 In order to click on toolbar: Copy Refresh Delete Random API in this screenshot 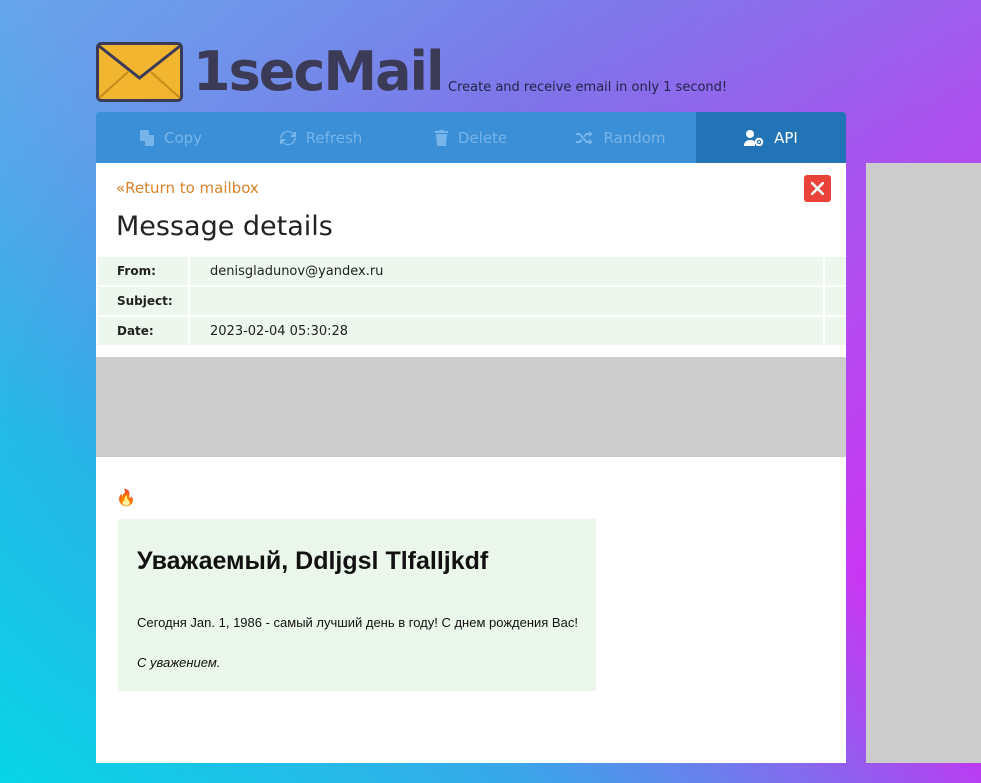, I will do `click(471, 137)`.